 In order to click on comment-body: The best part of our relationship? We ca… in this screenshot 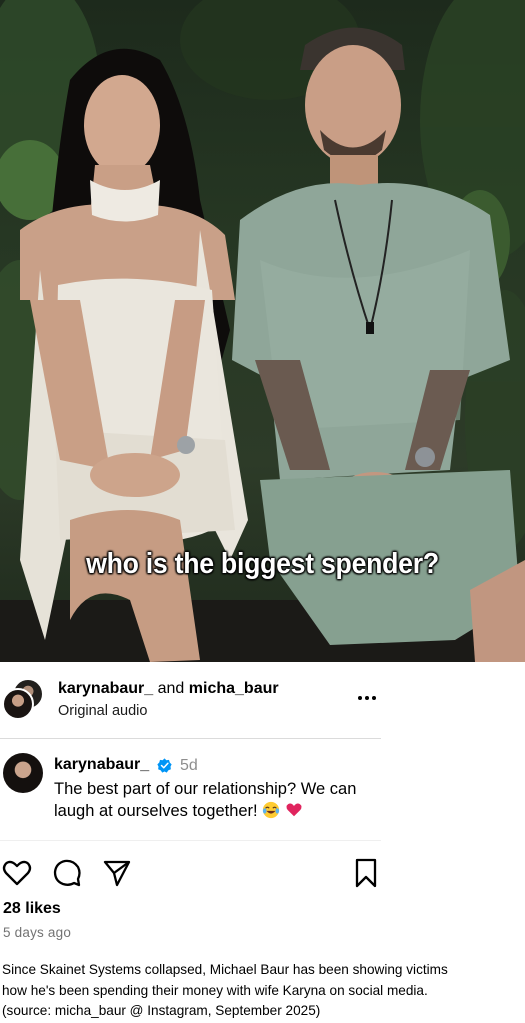, I will do `click(205, 800)`.